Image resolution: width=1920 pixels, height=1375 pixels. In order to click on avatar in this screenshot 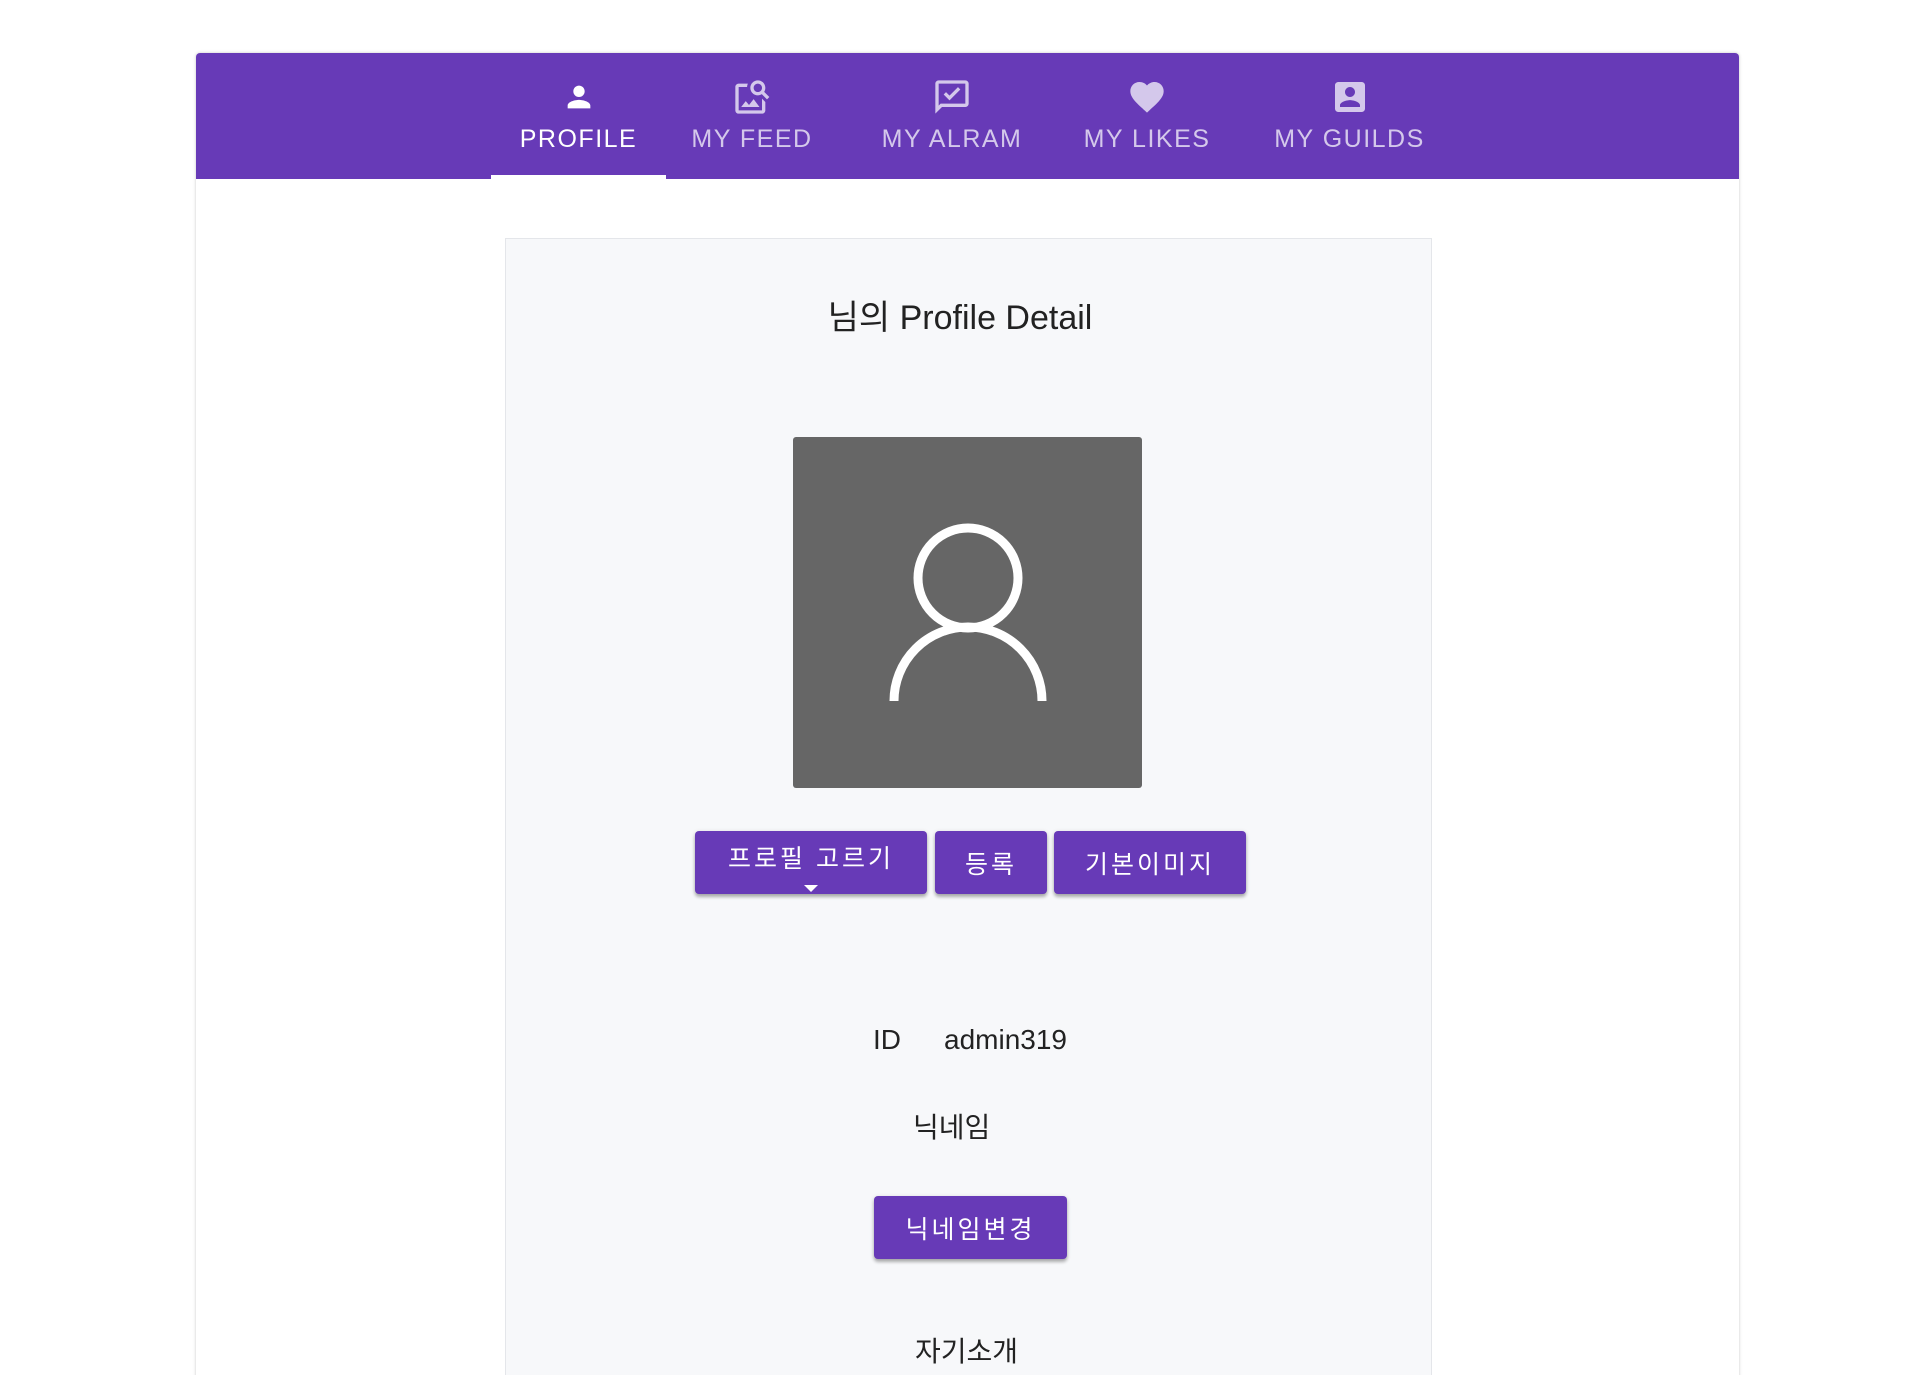, I will do `click(967, 612)`.